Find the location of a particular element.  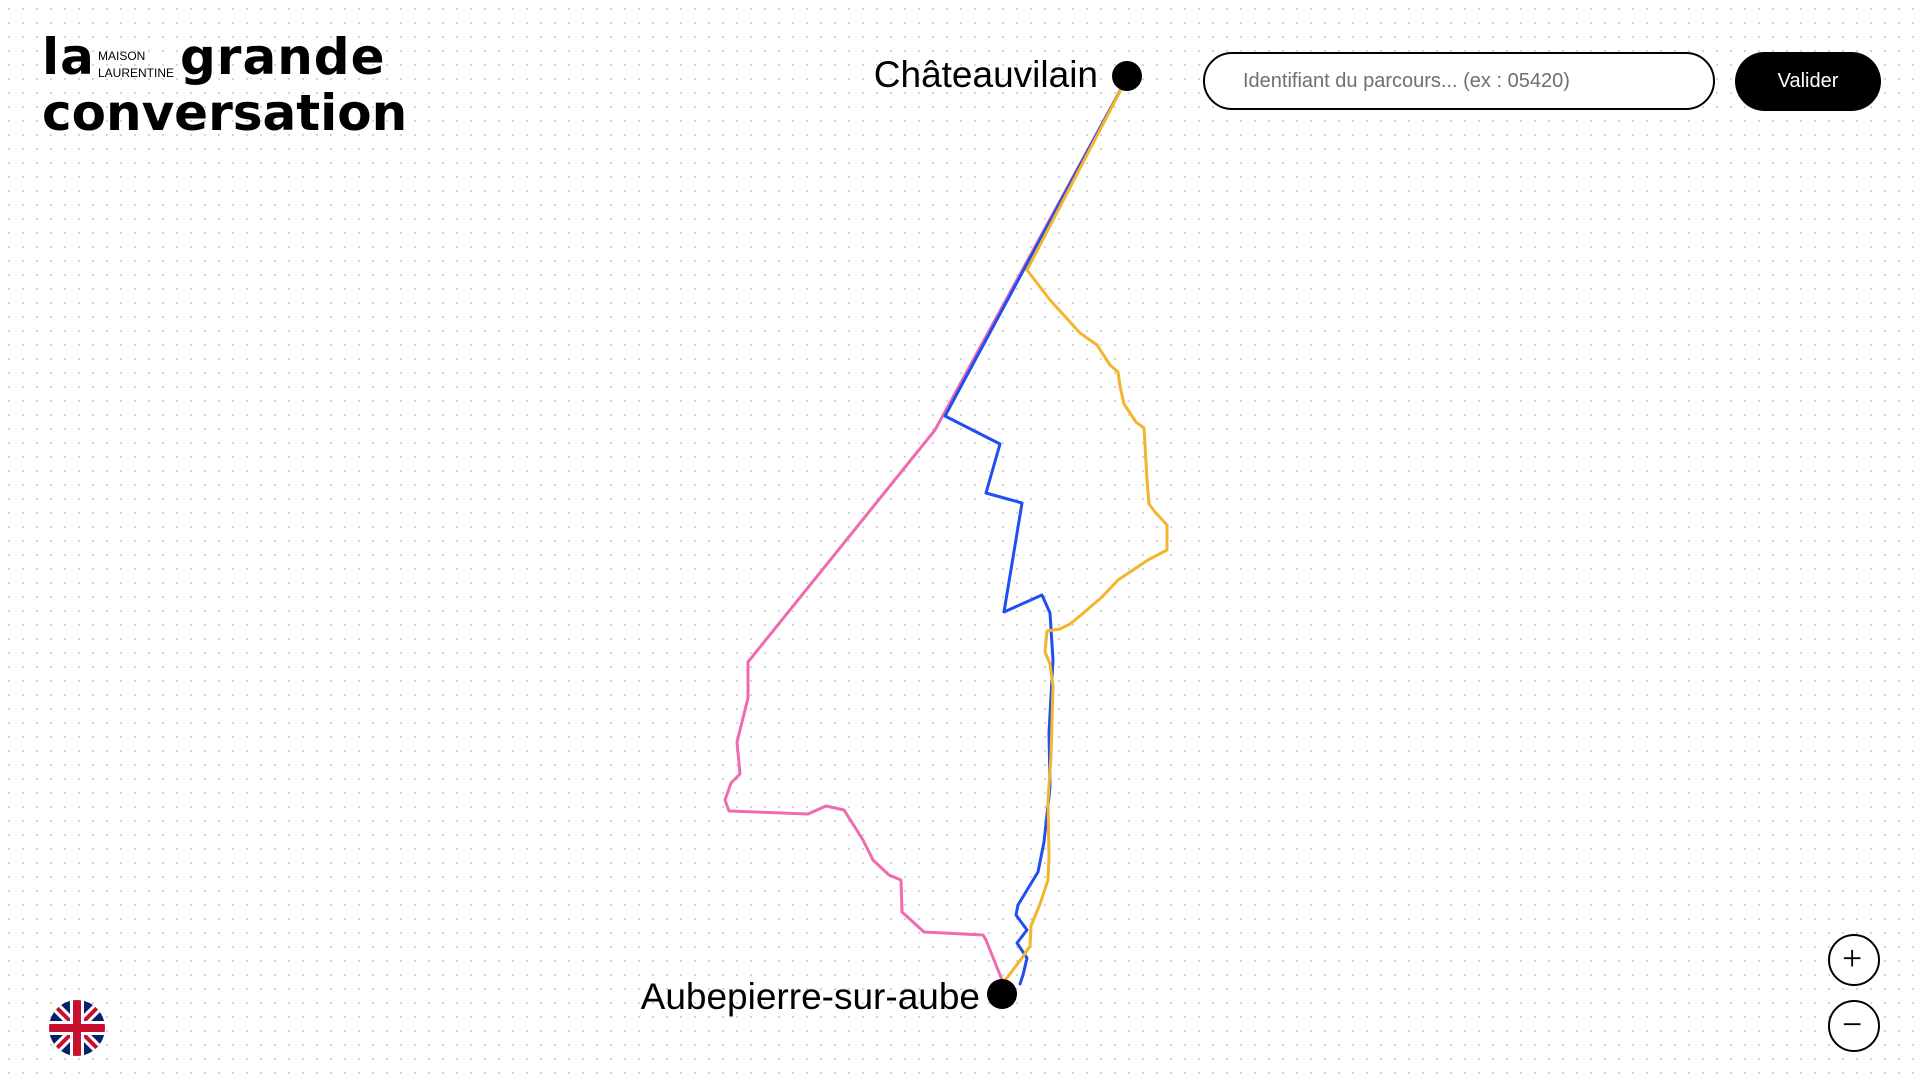

start-marker is located at coordinates (1127, 76).